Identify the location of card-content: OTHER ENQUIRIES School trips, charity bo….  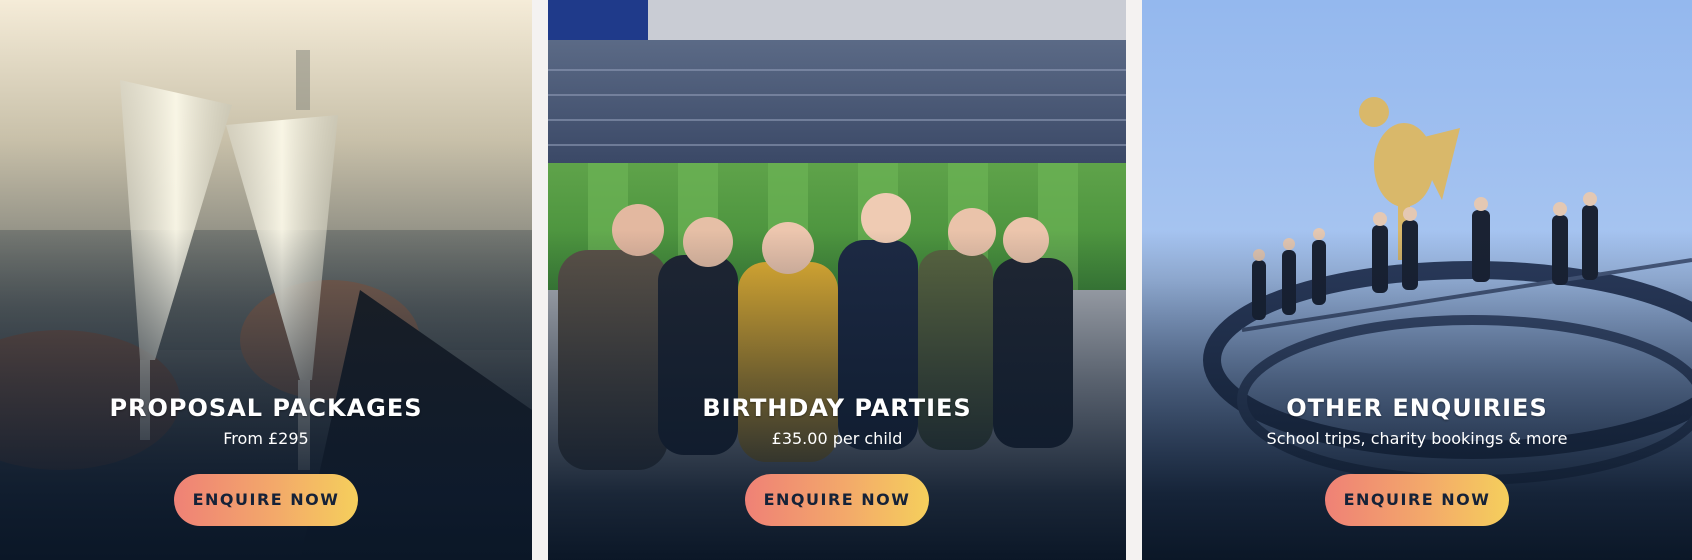
(1417, 457).